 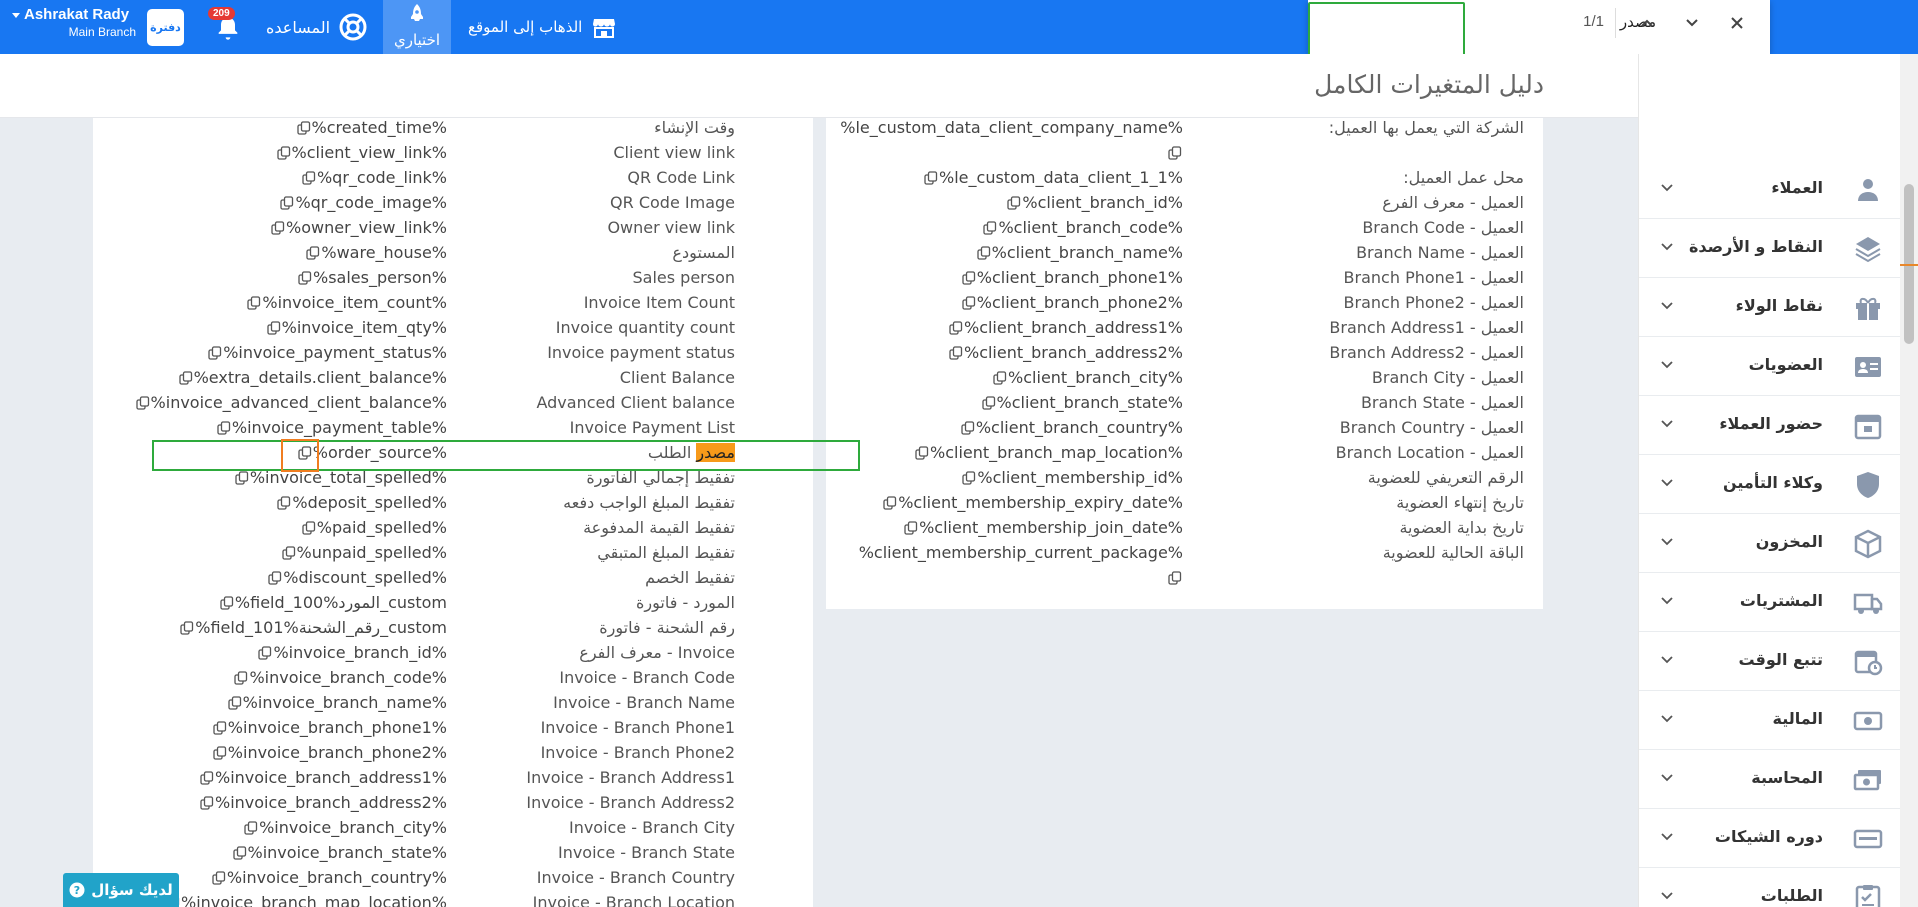 What do you see at coordinates (165, 27) in the screenshot?
I see `logo: دفترة` at bounding box center [165, 27].